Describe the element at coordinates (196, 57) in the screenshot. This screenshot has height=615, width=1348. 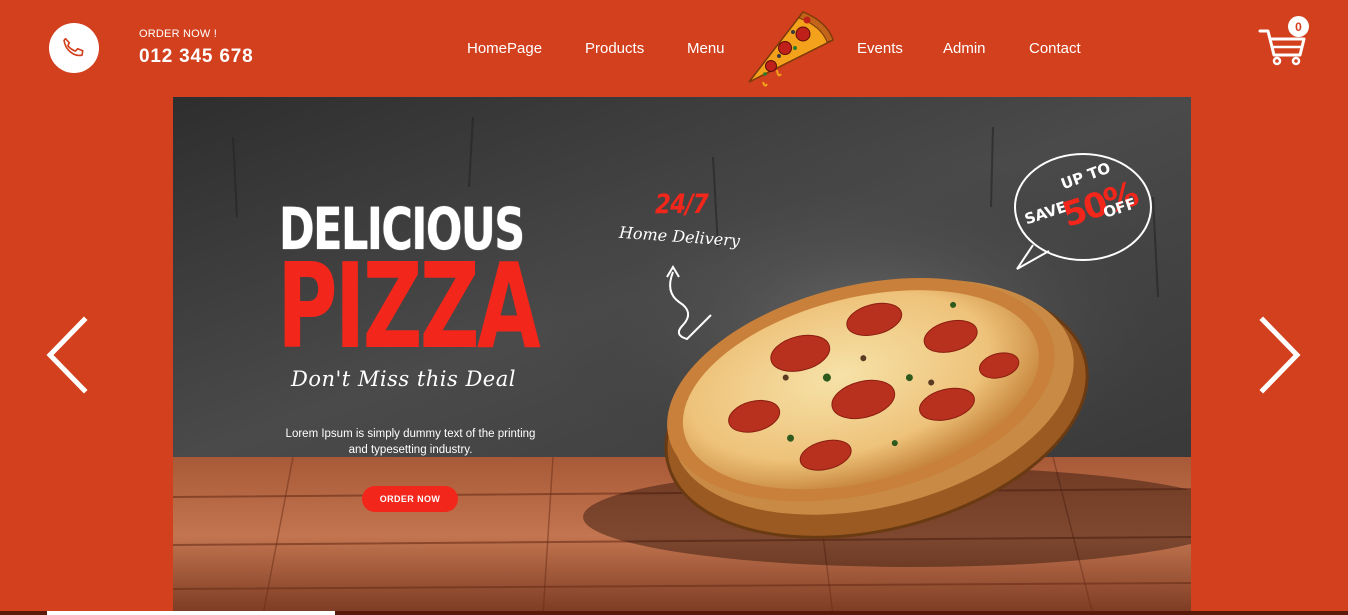
I see `phone-number: 012 345 678` at that location.